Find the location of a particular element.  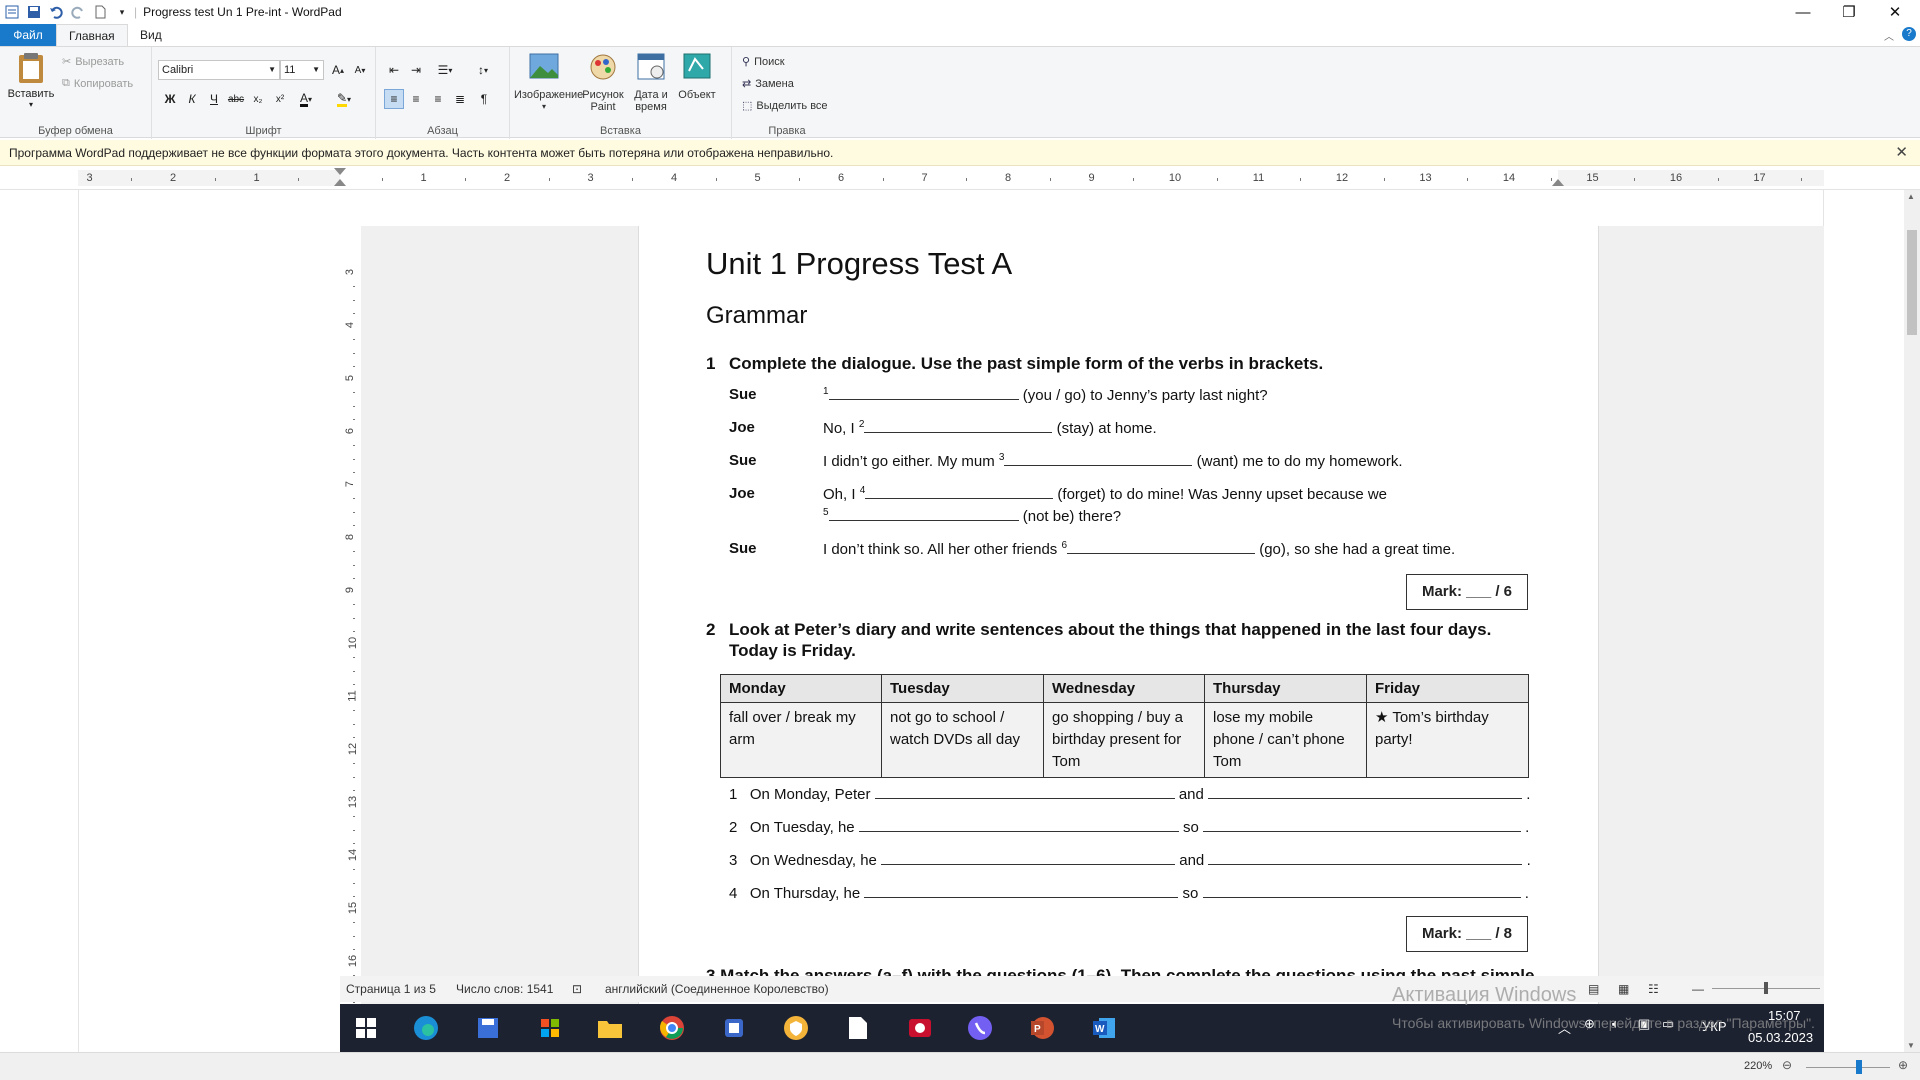

bold-icon: Ж is located at coordinates (170, 99).